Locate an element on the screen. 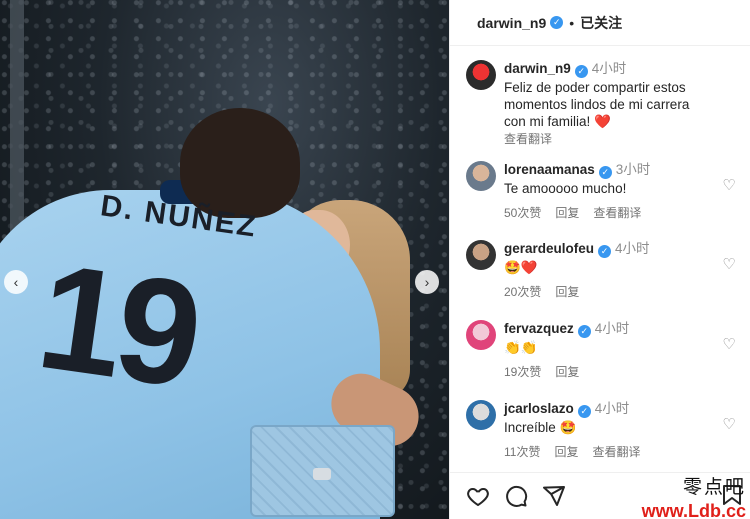 This screenshot has width=750, height=519. comment-text: Te amooooo mucho! is located at coordinates (565, 188).